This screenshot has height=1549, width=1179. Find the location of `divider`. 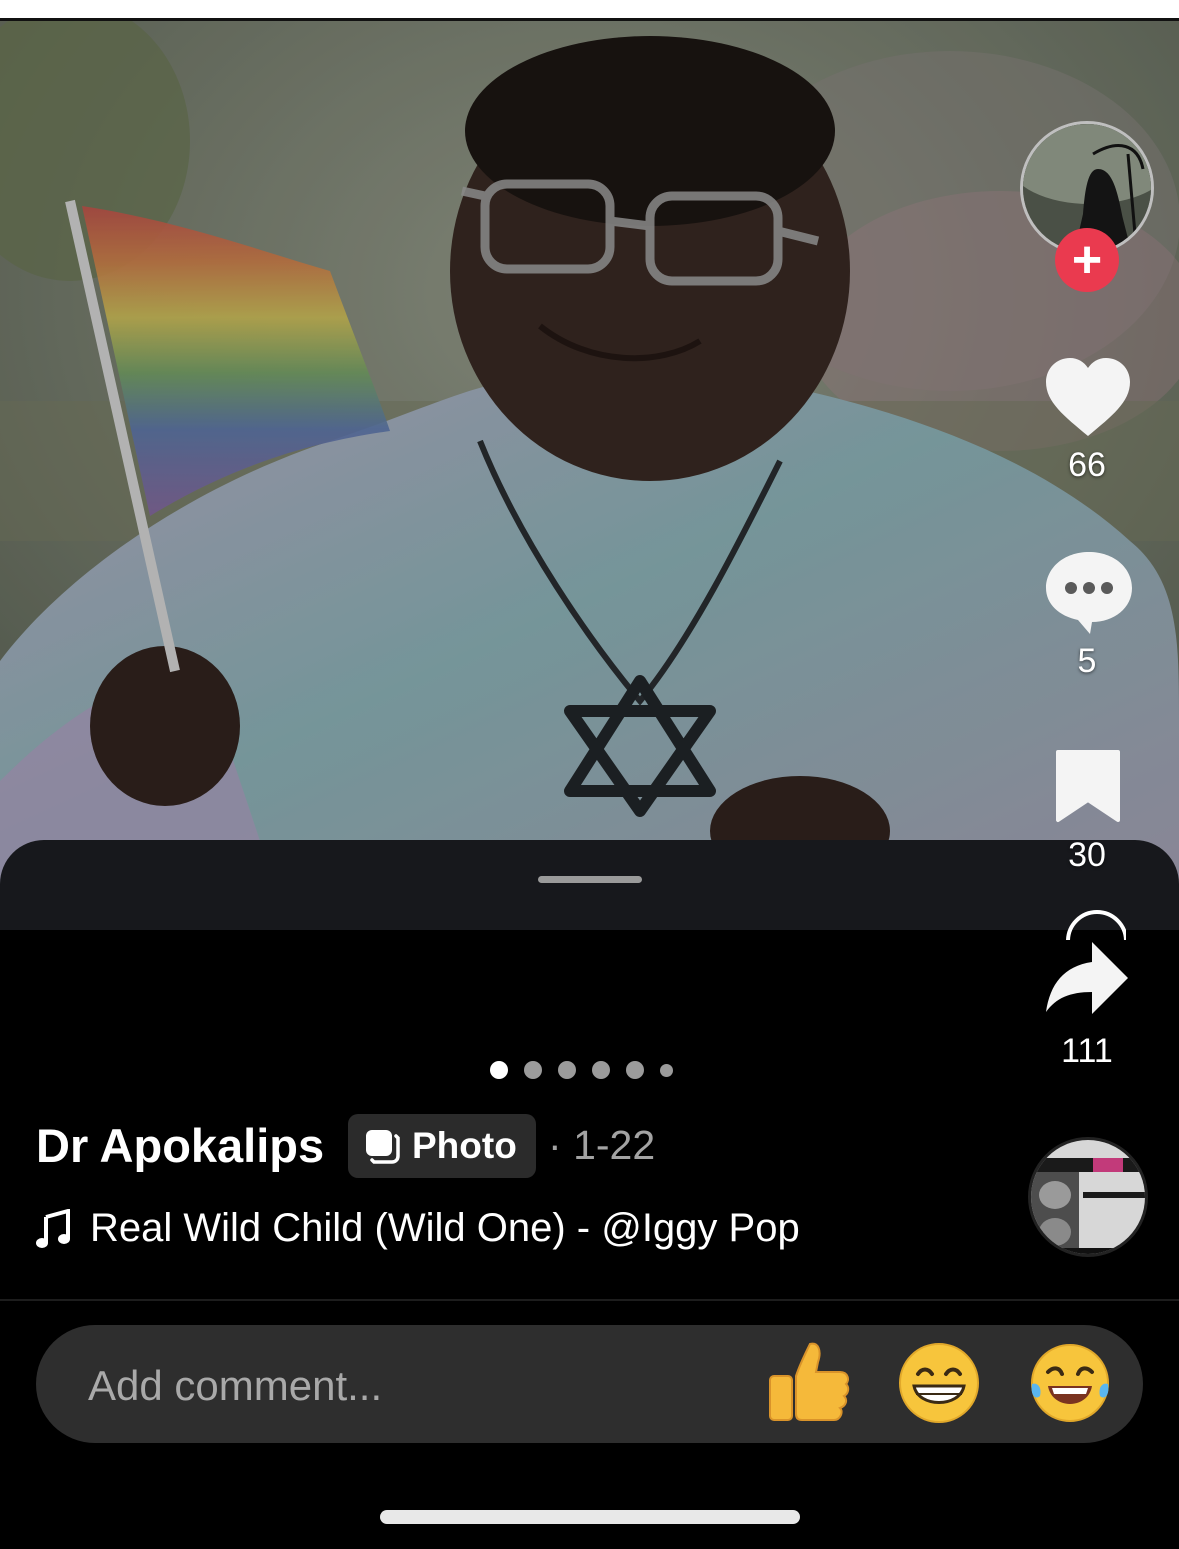

divider is located at coordinates (589, 1300).